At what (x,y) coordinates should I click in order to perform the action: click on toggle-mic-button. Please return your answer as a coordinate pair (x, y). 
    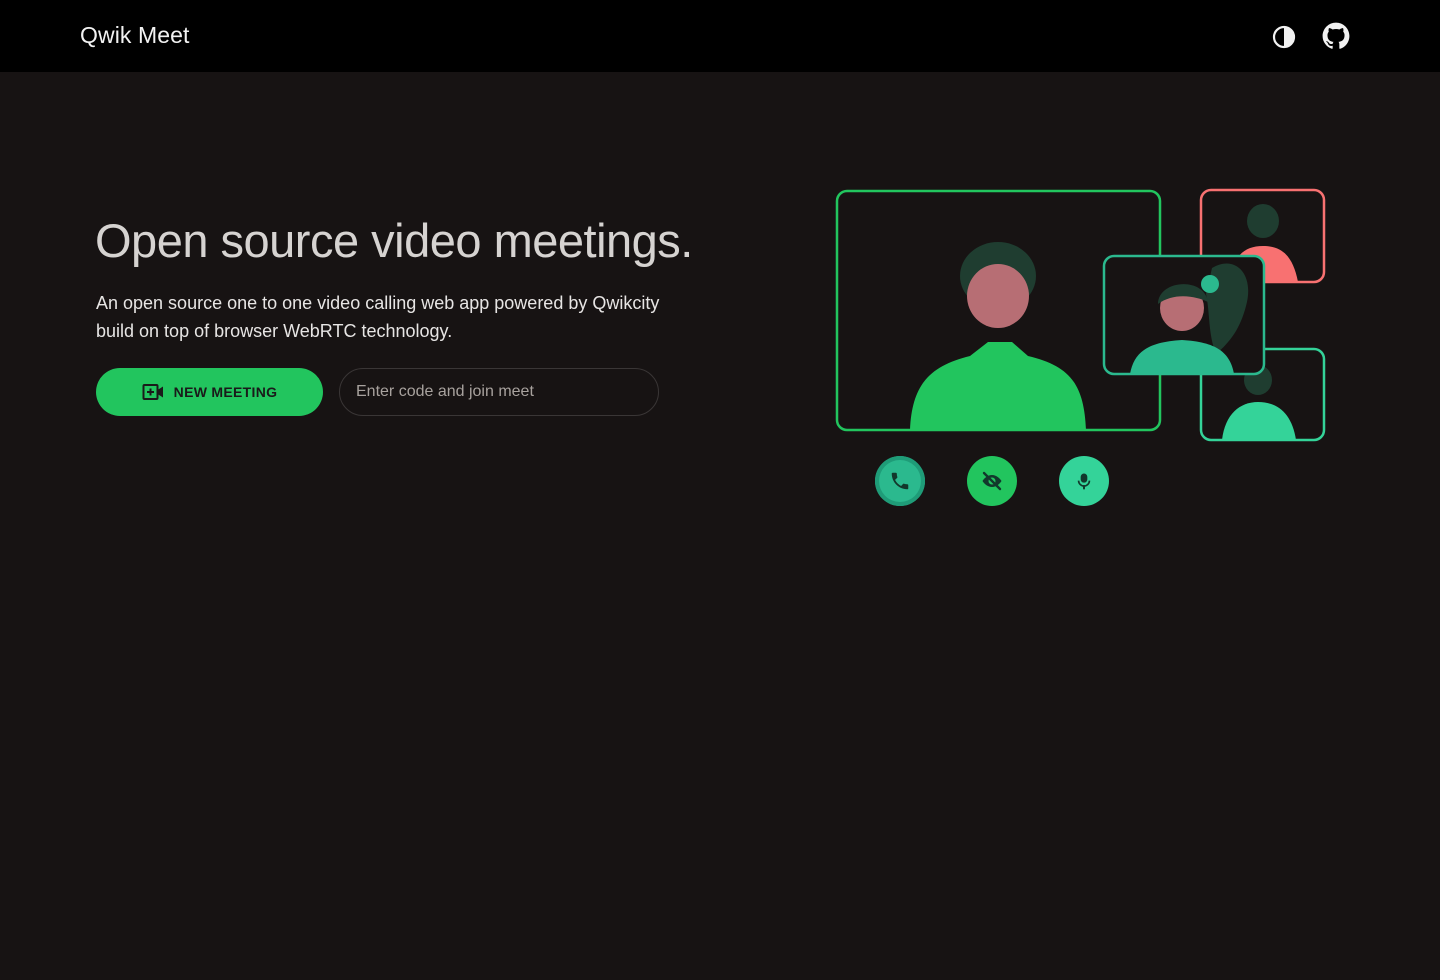
    Looking at the image, I should click on (1084, 481).